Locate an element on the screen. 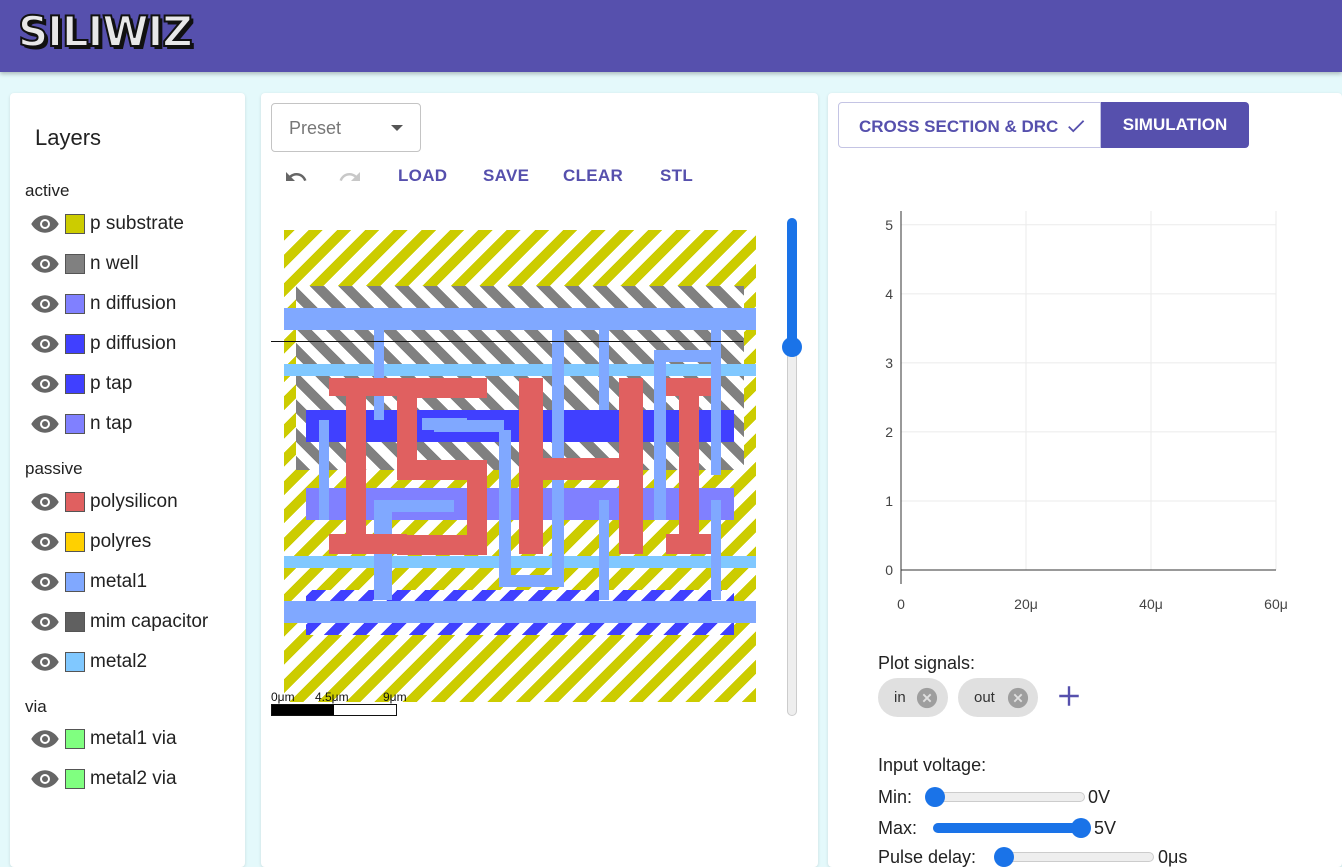 The height and width of the screenshot is (867, 1342). signal-chip-in: in is located at coordinates (913, 697).